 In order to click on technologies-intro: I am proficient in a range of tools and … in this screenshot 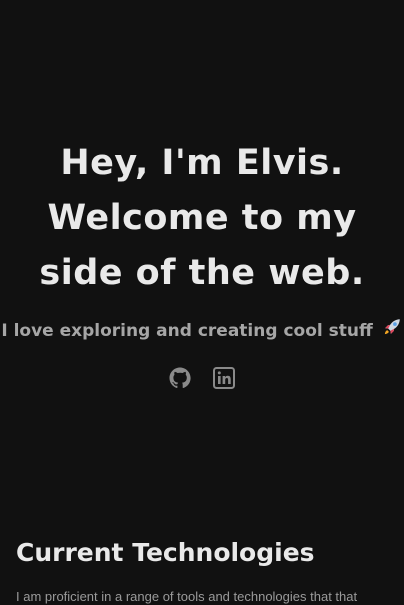, I will do `click(187, 596)`.